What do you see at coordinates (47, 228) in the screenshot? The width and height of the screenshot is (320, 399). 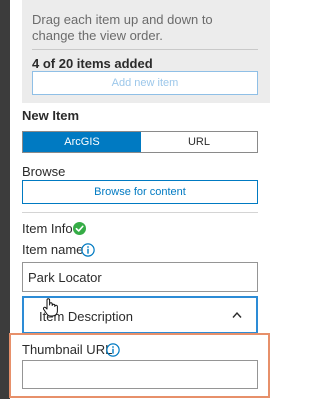 I see `item-info-label: Item Info` at bounding box center [47, 228].